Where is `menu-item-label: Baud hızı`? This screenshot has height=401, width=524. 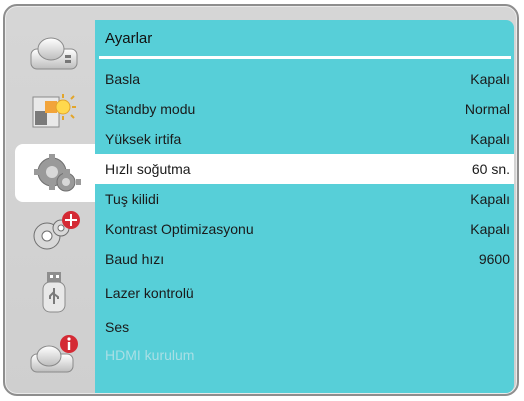 menu-item-label: Baud hızı is located at coordinates (135, 259).